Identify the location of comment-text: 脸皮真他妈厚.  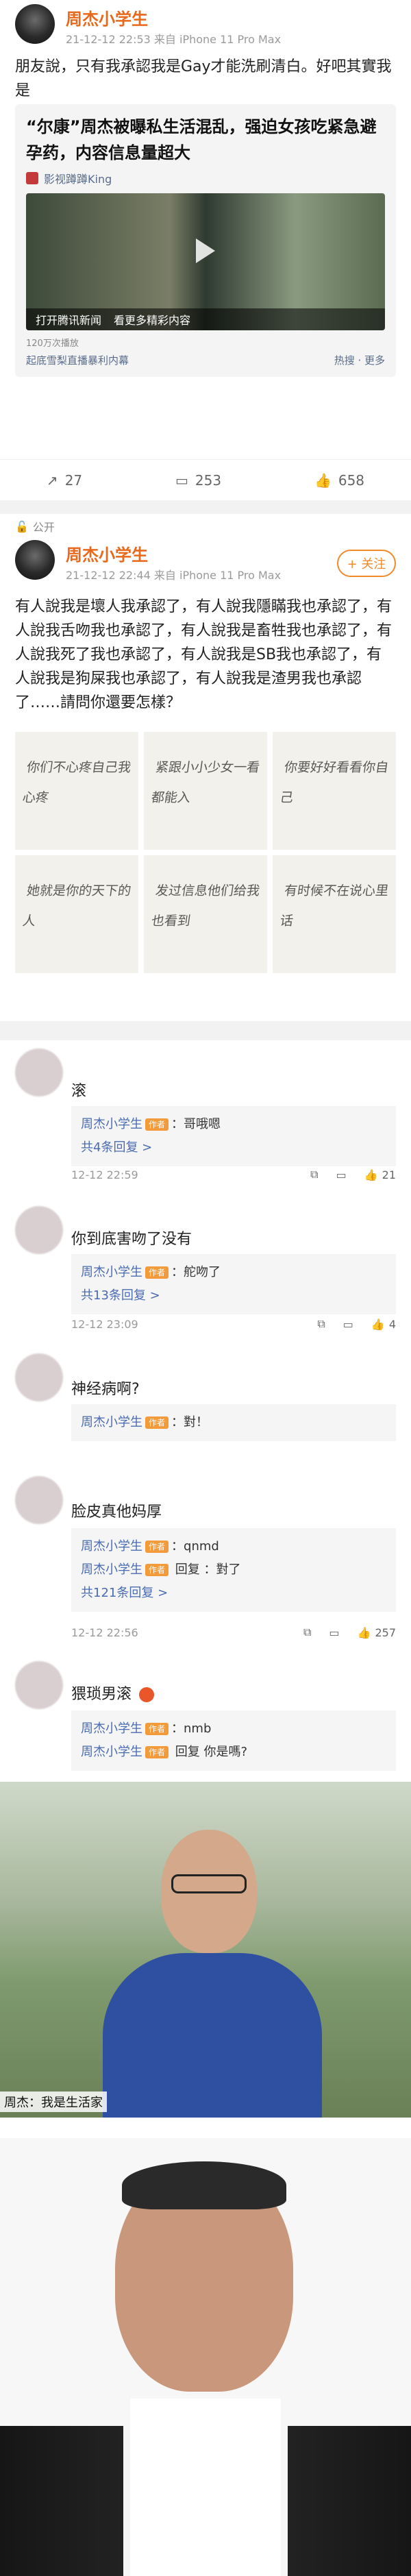
(116, 1513).